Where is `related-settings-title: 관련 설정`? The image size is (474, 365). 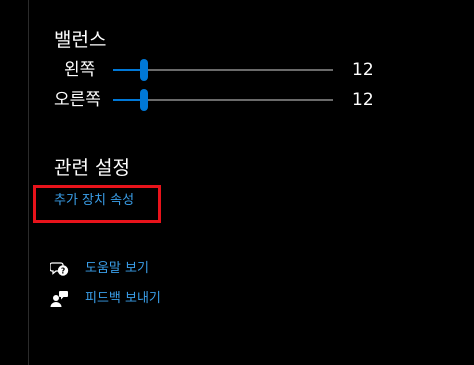 related-settings-title: 관련 설정 is located at coordinates (92, 168).